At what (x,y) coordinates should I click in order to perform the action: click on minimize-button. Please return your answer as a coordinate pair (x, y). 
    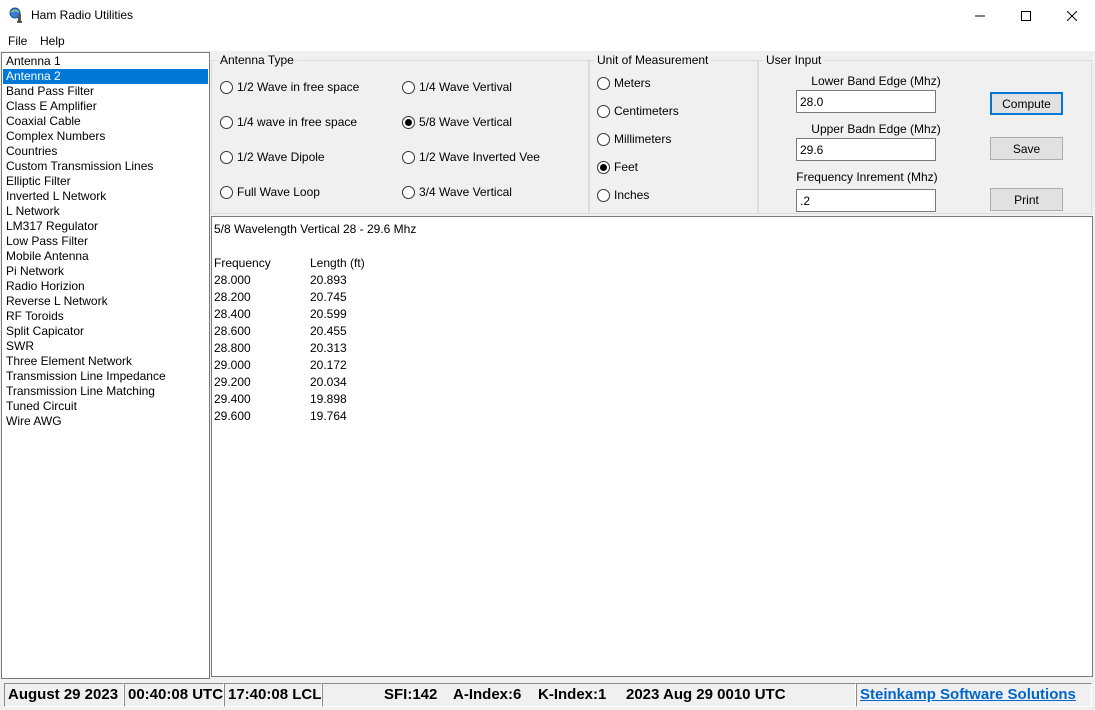
    Looking at the image, I should click on (980, 15).